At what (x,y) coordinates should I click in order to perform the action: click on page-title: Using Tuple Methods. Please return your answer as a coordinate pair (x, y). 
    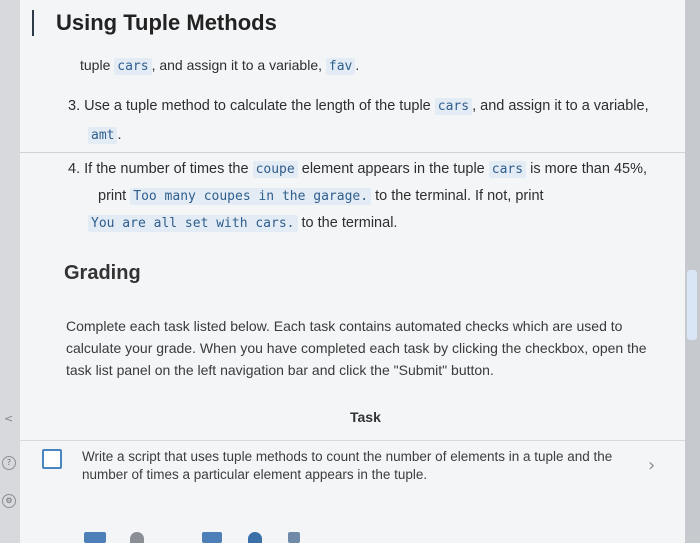
    Looking at the image, I should click on (166, 22).